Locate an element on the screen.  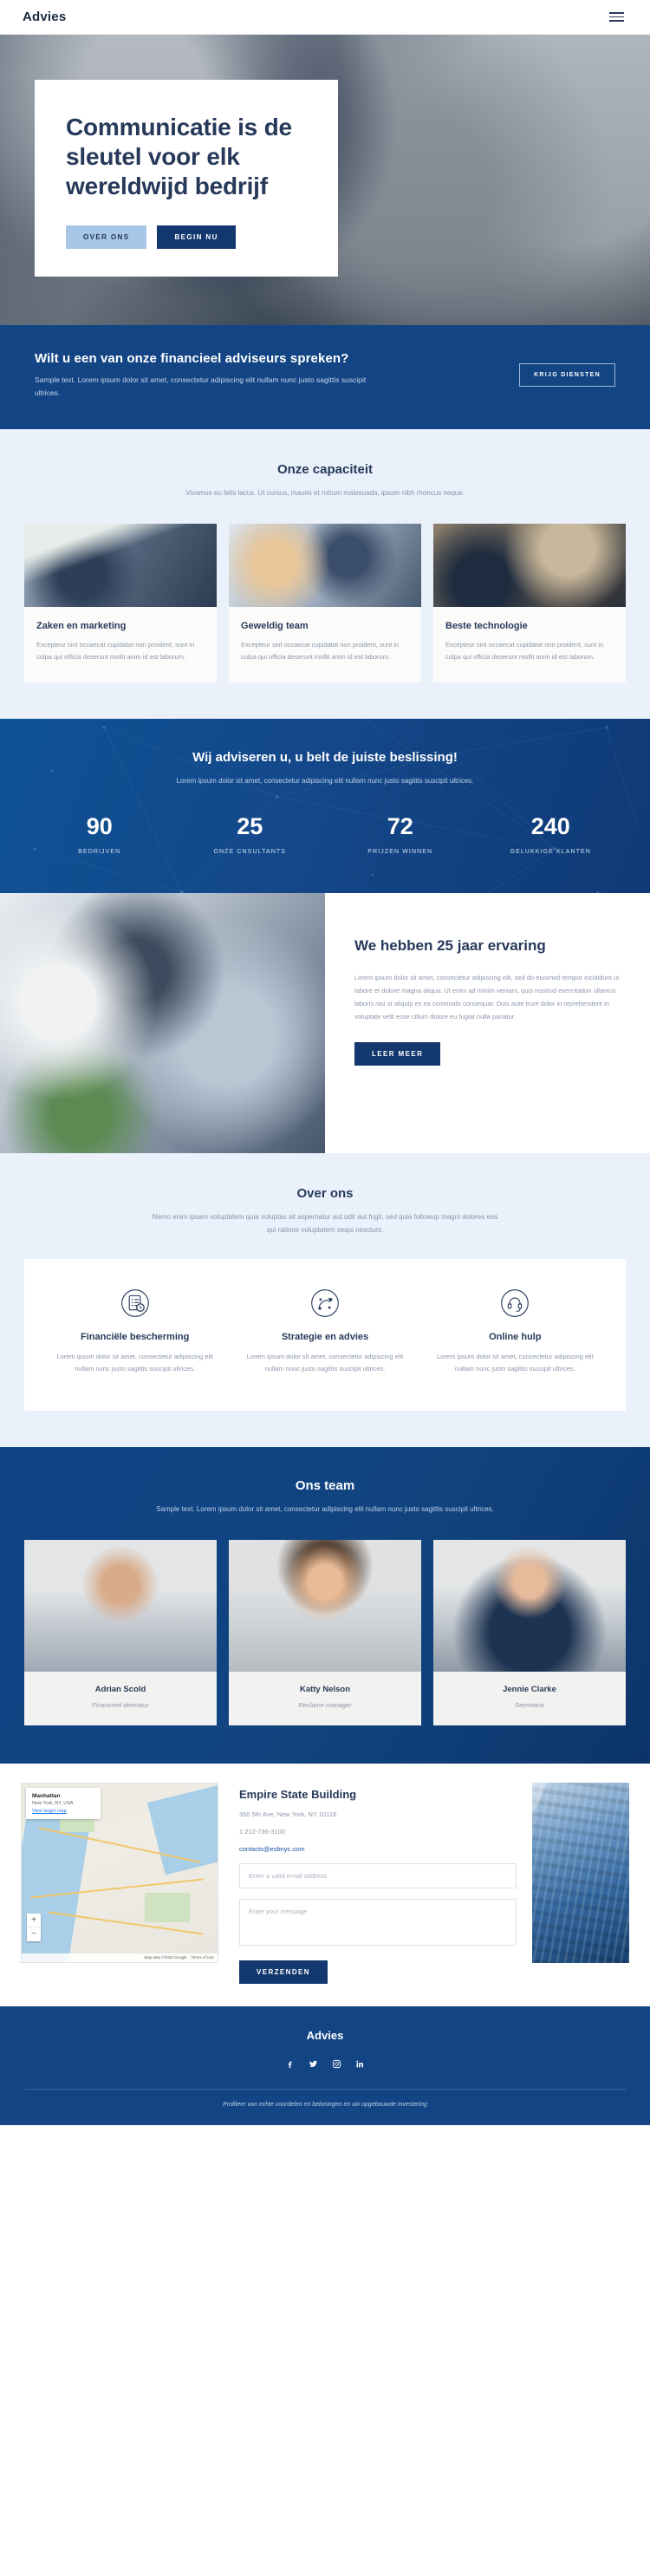
team-member-card: Adrian Scold Financieel directeur is located at coordinates (120, 1632).